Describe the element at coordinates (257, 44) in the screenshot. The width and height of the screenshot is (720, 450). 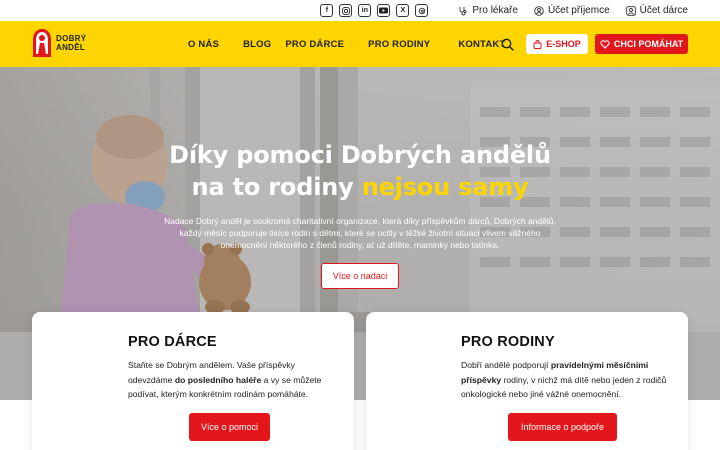
I see `nav-item-blog: BLOG` at that location.